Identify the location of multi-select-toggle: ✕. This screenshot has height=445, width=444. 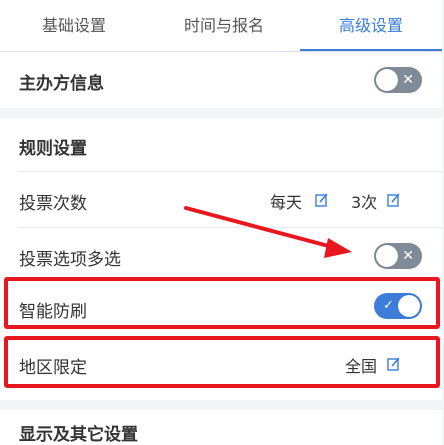
(398, 256).